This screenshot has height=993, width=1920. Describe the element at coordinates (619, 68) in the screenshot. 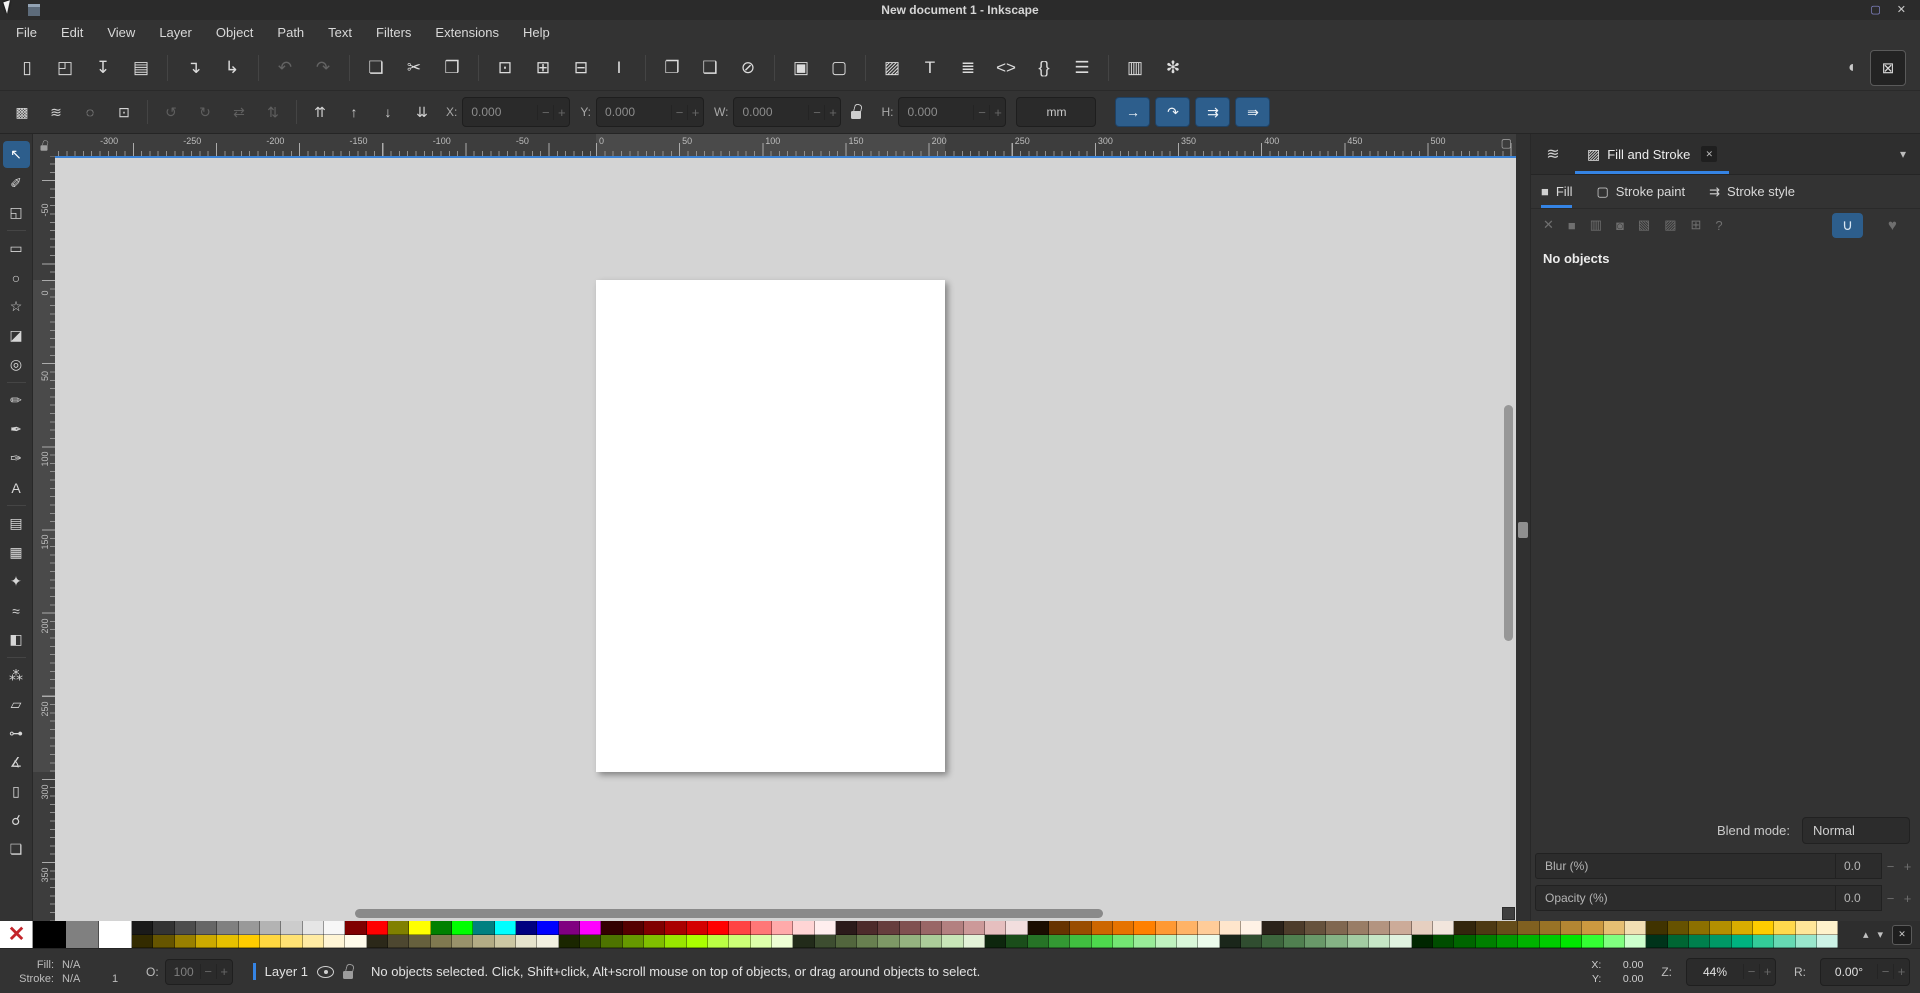

I see `zoom-page-width: I` at that location.